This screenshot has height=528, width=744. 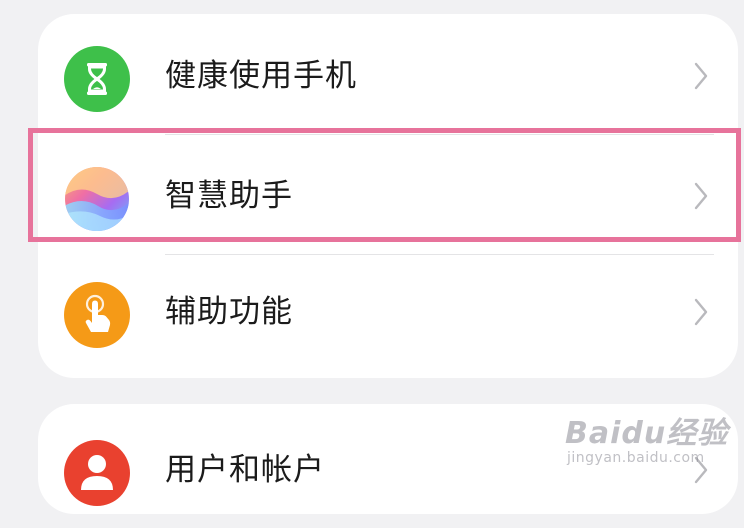 What do you see at coordinates (97, 199) in the screenshot?
I see `gradient-orb-icon` at bounding box center [97, 199].